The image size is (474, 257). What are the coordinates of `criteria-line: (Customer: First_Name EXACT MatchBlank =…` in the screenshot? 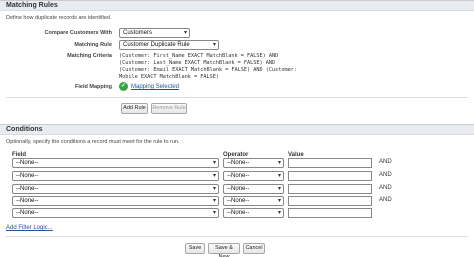 It's located at (199, 56).